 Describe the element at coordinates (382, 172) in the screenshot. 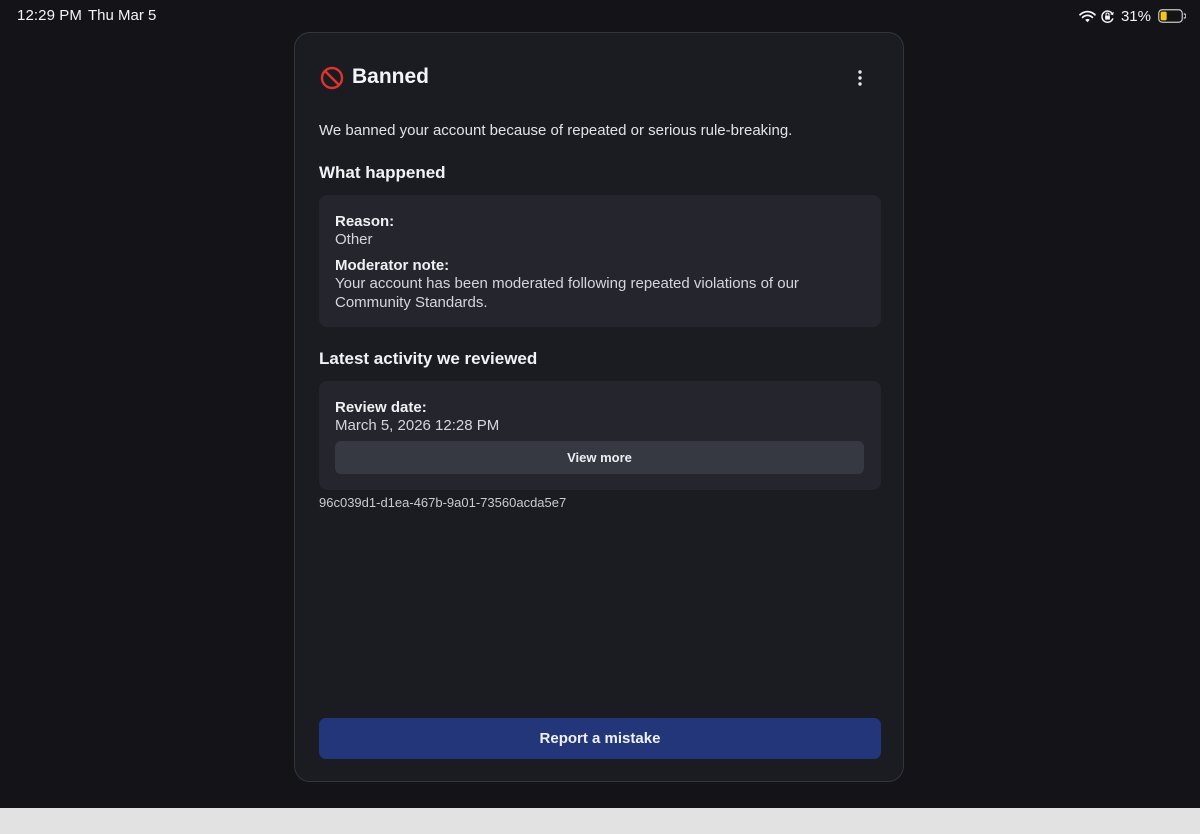

I see `what-happened-heading: What happened` at that location.